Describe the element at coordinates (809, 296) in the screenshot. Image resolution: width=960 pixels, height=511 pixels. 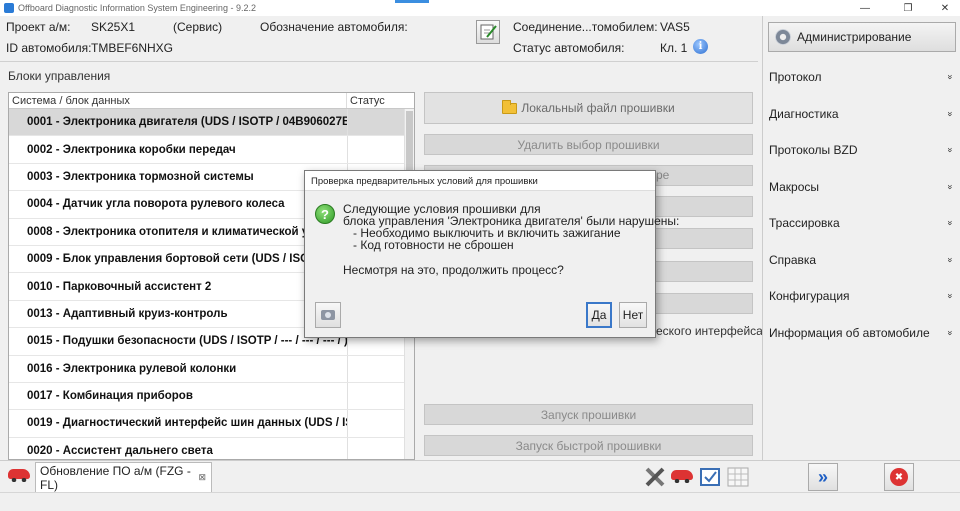
I see `sidebar-item-label: Конфигурация` at that location.